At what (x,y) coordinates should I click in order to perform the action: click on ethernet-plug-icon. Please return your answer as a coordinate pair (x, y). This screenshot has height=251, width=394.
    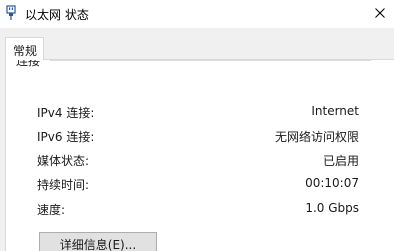
    Looking at the image, I should click on (11, 13).